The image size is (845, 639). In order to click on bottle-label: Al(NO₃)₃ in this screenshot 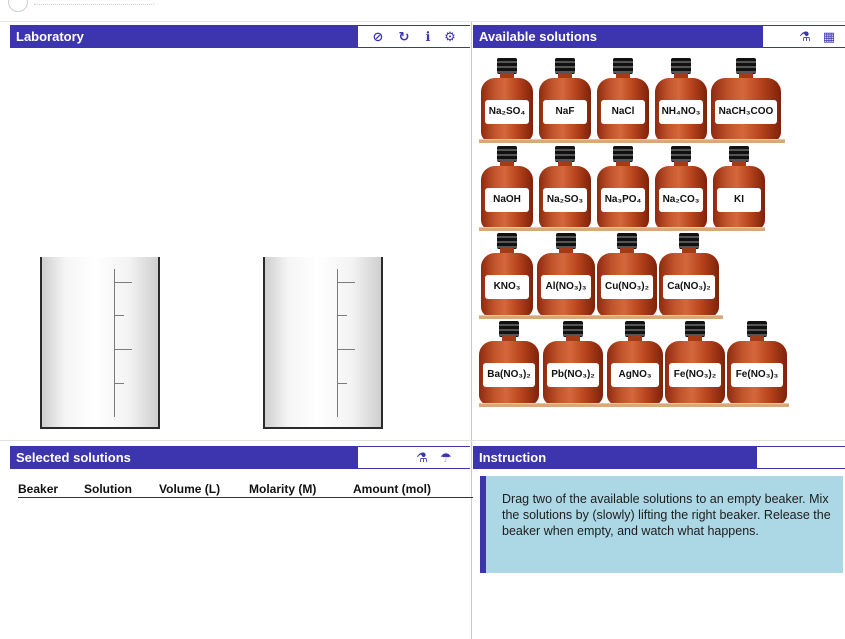, I will do `click(566, 287)`.